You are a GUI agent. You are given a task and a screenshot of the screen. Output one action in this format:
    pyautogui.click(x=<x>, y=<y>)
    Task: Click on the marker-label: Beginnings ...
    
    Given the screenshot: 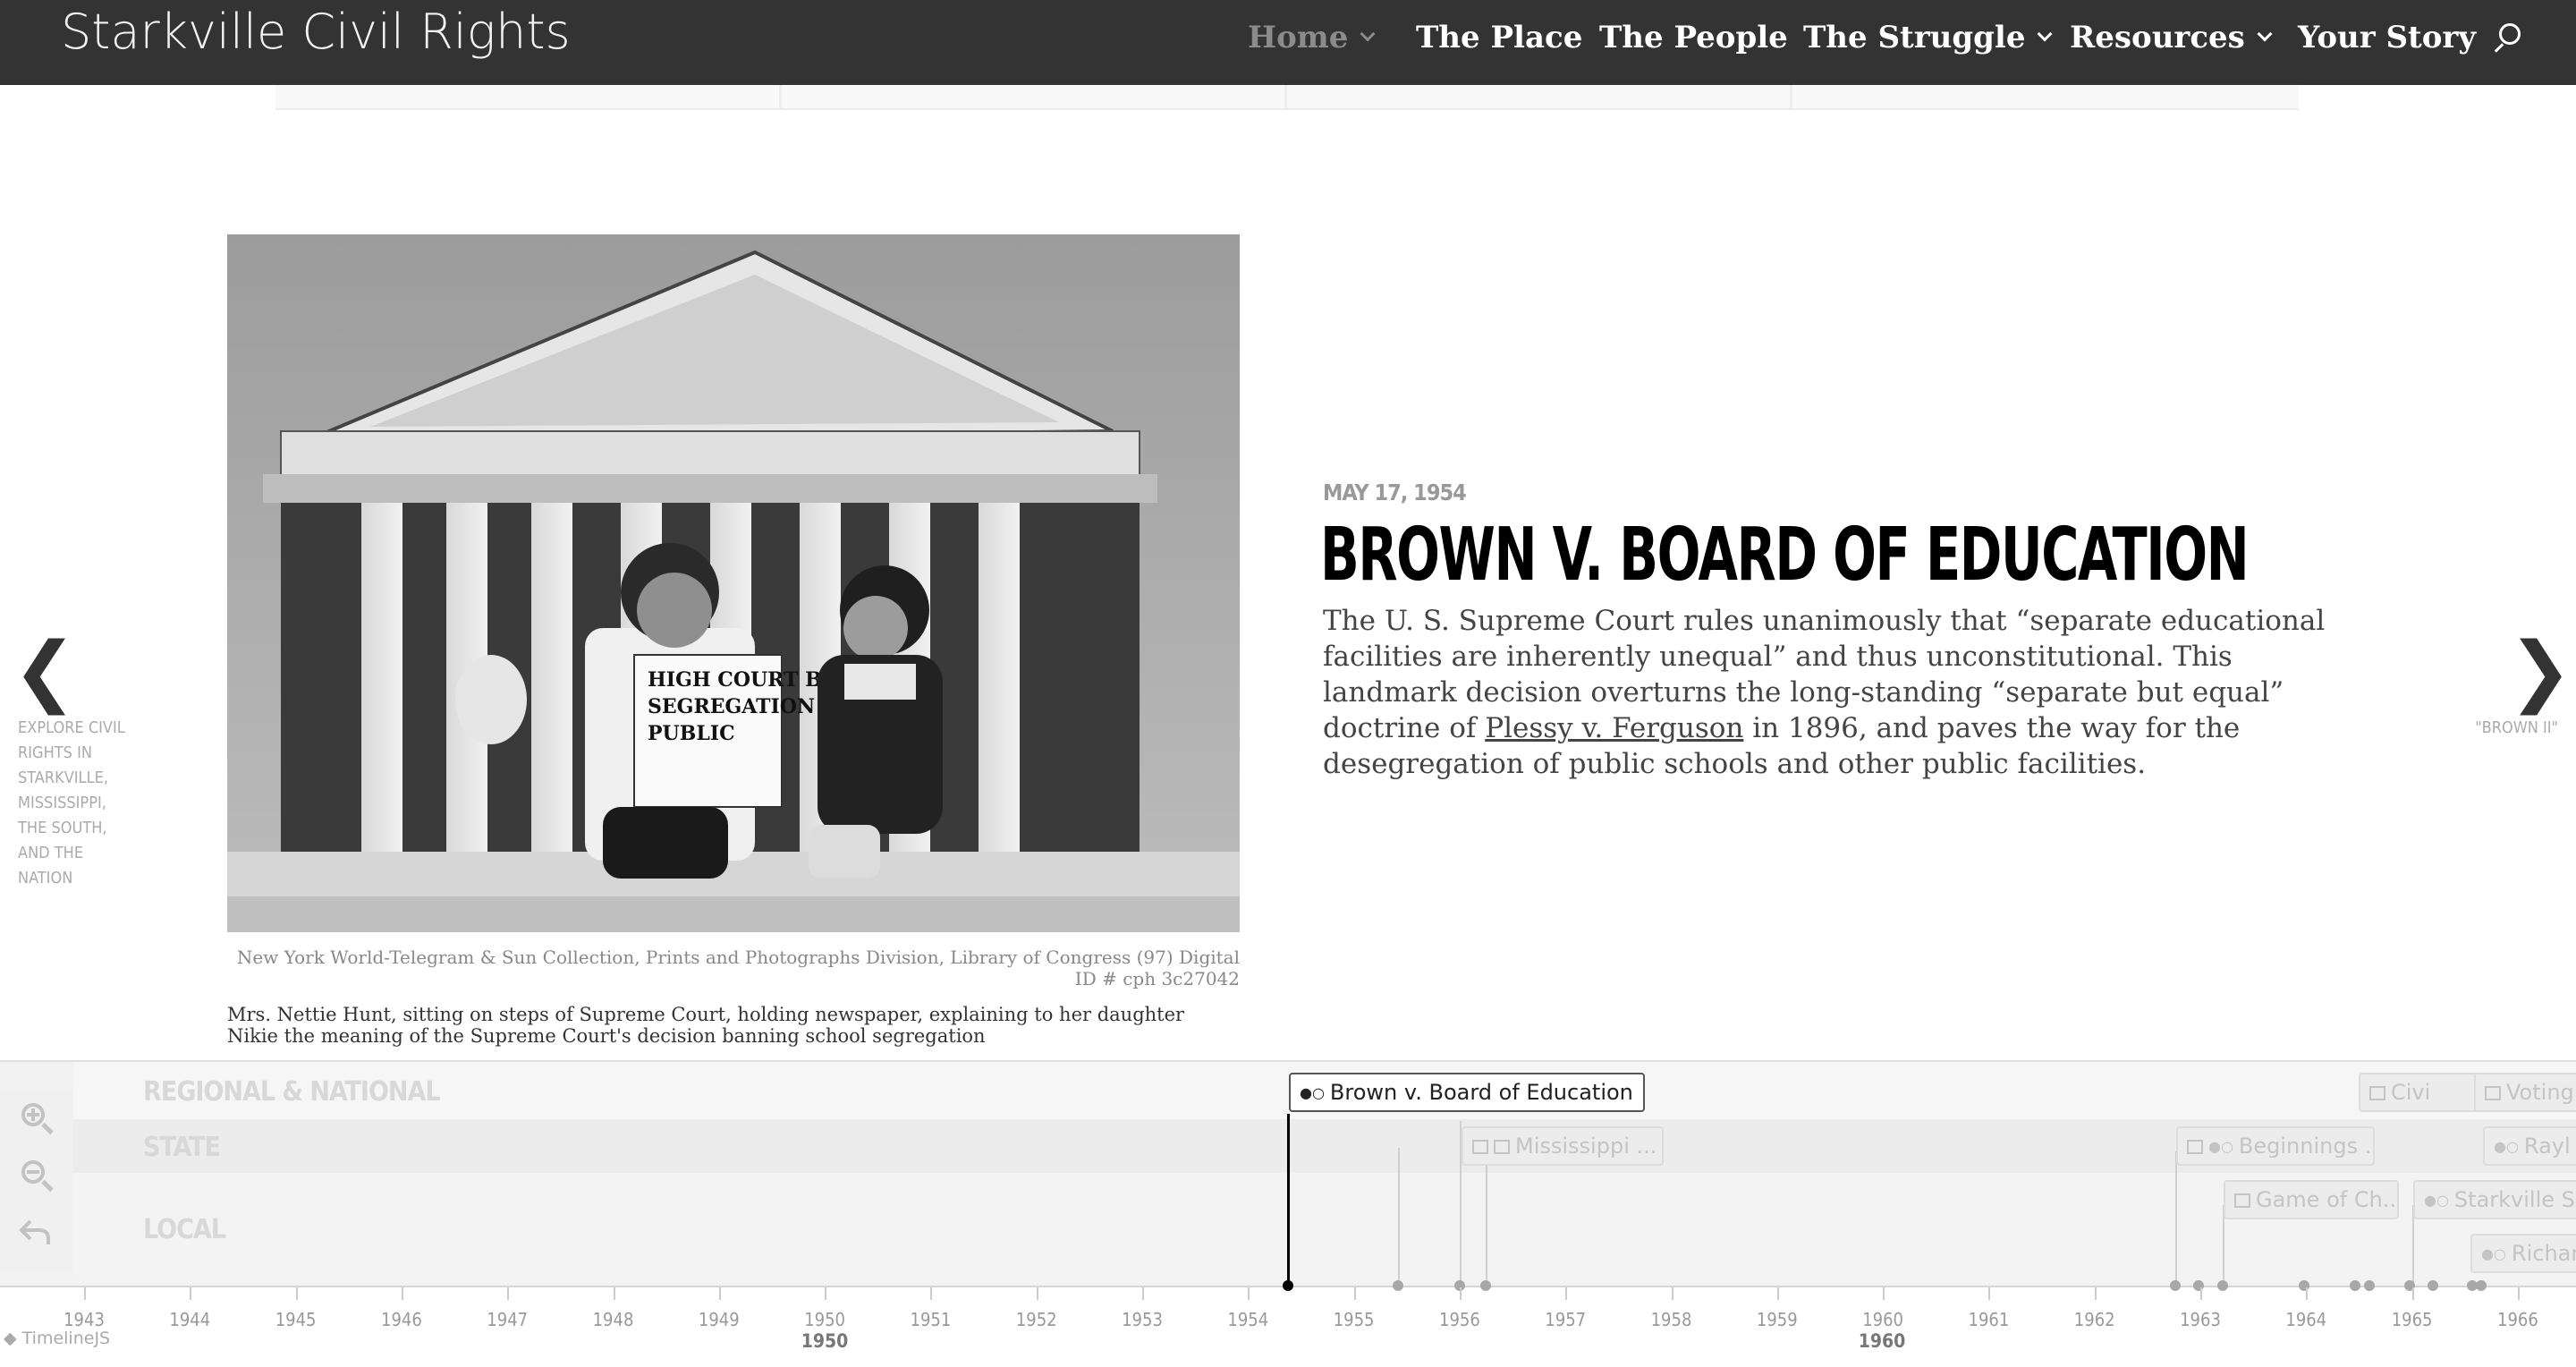 What is the action you would take?
    pyautogui.click(x=2306, y=1146)
    